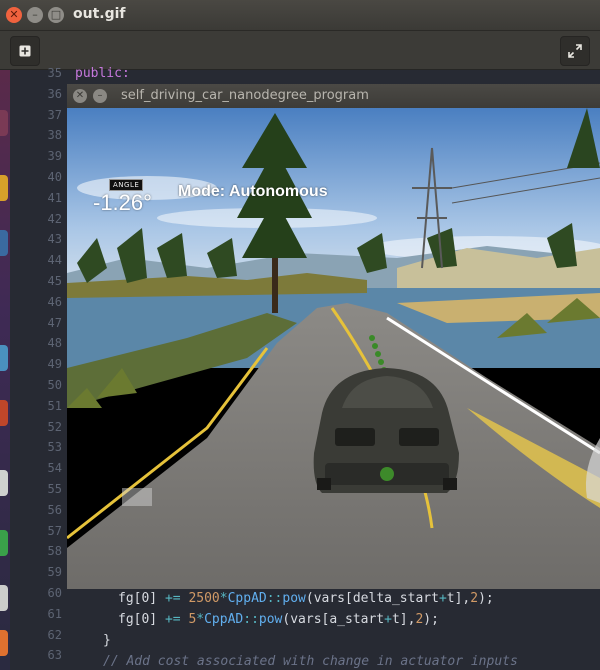  I want to click on plus-box-icon, so click(25, 51).